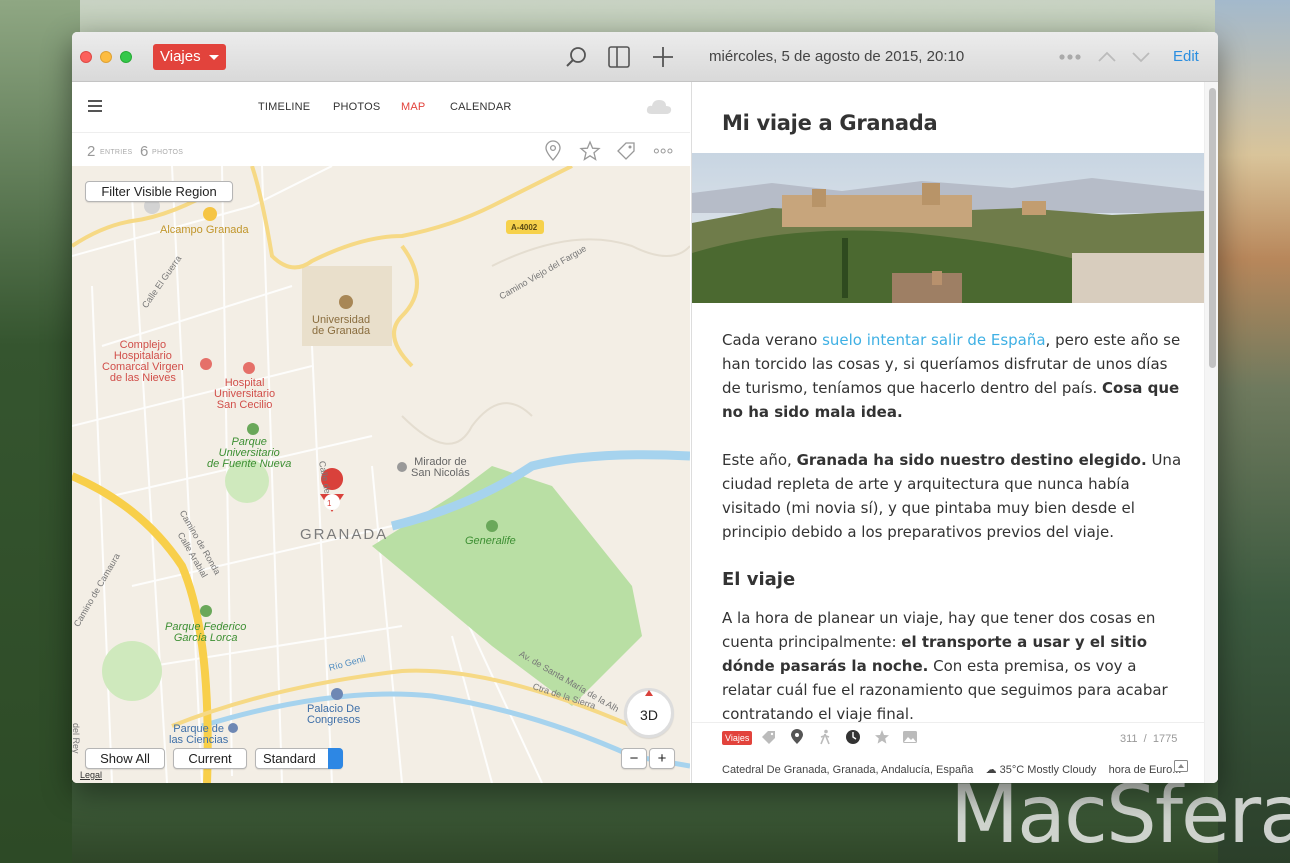 The height and width of the screenshot is (863, 1290). I want to click on journal-selector-label: Viajes, so click(180, 56).